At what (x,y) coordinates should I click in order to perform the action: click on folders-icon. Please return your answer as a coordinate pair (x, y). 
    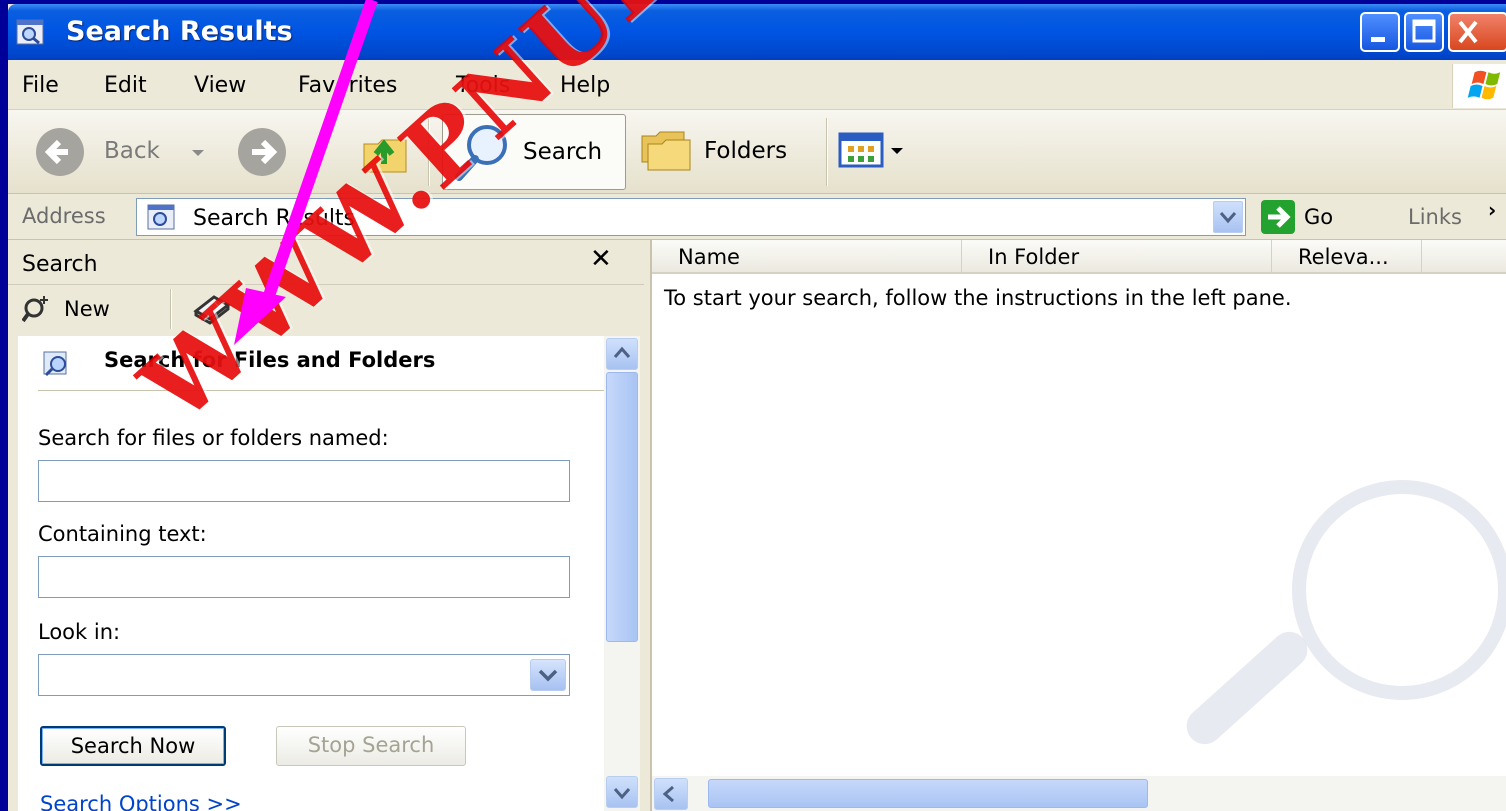
    Looking at the image, I should click on (666, 151).